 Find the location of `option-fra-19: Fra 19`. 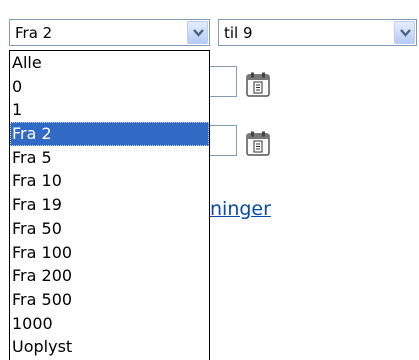

option-fra-19: Fra 19 is located at coordinates (109, 205).